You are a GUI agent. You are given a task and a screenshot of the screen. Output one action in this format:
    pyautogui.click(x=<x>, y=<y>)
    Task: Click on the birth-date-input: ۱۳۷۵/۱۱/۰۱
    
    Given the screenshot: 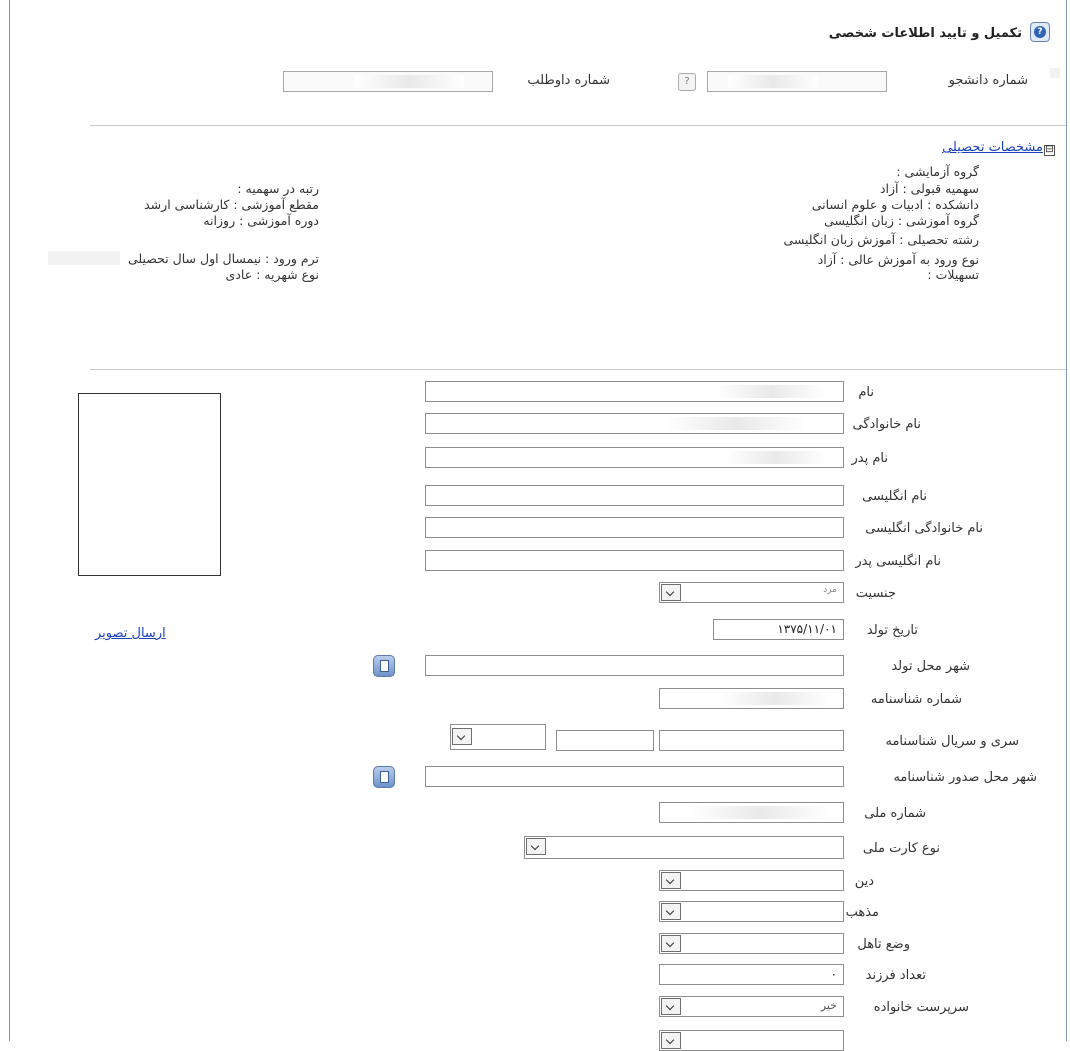 What is the action you would take?
    pyautogui.click(x=778, y=629)
    